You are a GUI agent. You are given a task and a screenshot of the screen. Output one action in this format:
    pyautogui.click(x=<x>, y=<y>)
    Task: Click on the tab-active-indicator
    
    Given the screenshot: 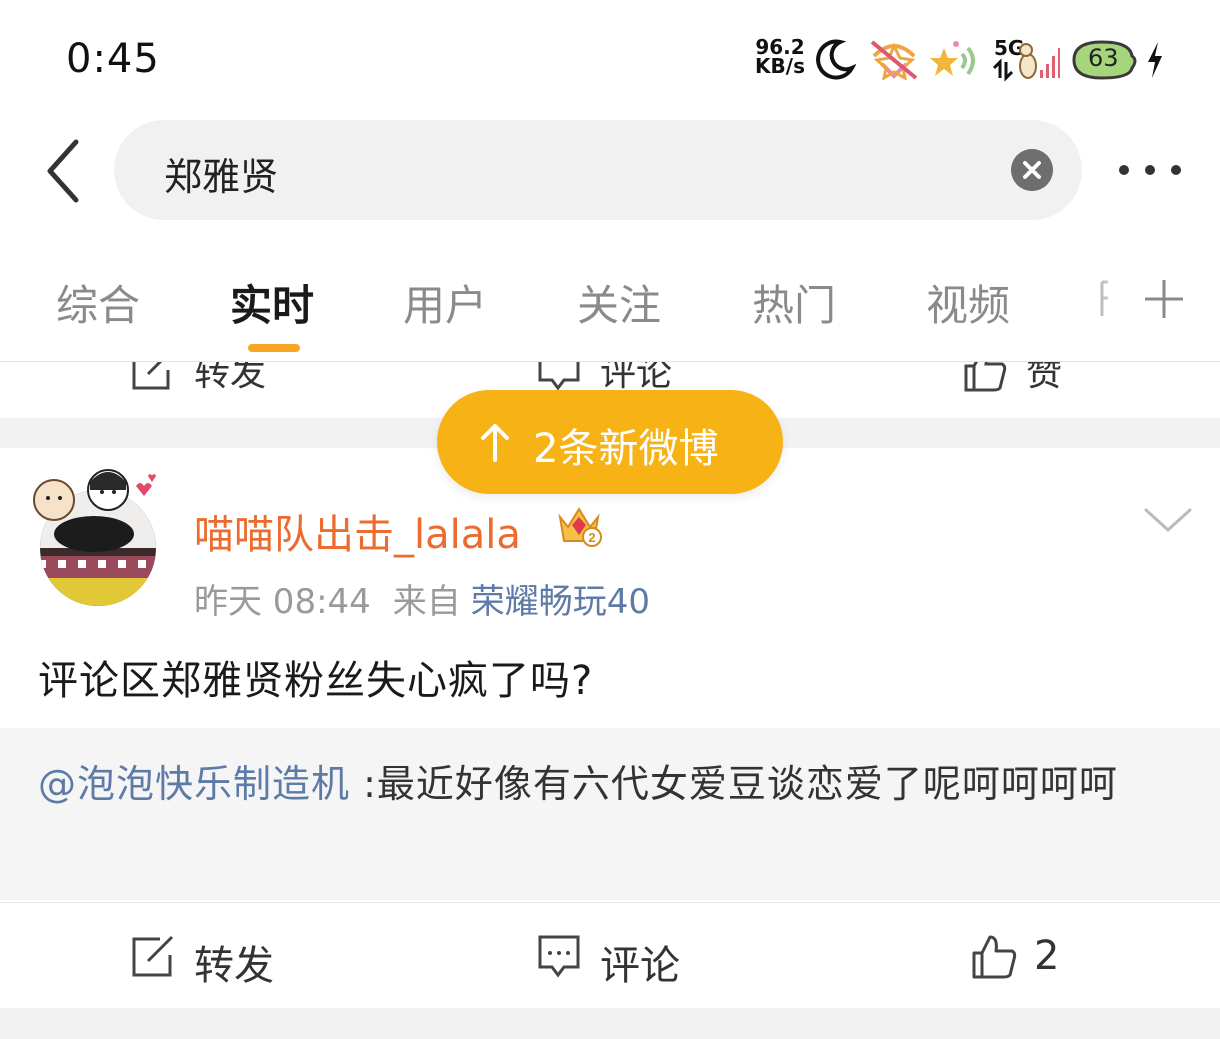 What is the action you would take?
    pyautogui.click(x=274, y=348)
    